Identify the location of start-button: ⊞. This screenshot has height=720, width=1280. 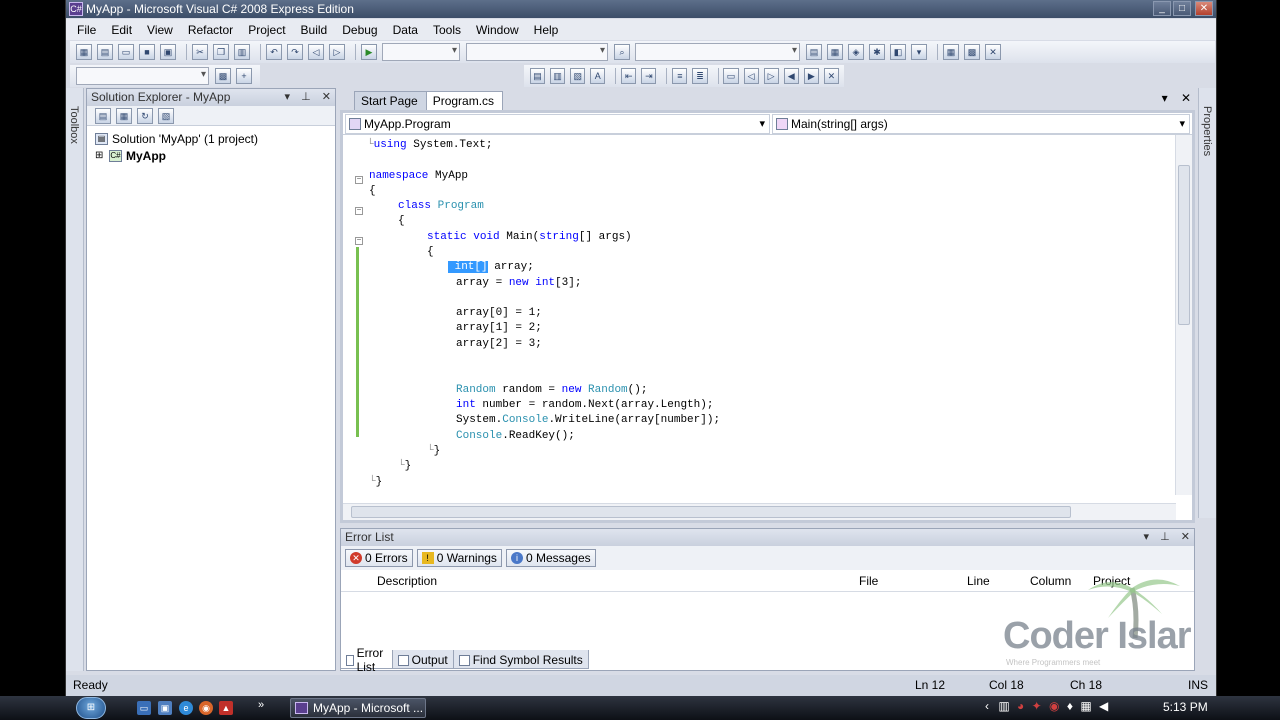
(91, 708).